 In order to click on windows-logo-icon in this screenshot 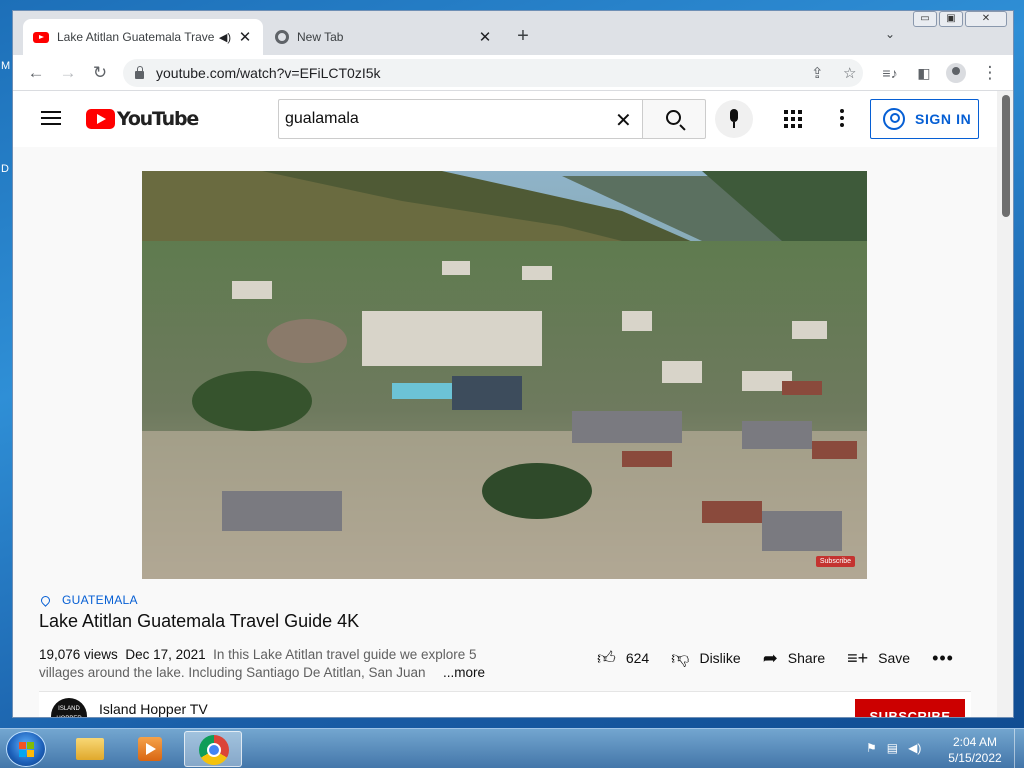, I will do `click(26, 749)`.